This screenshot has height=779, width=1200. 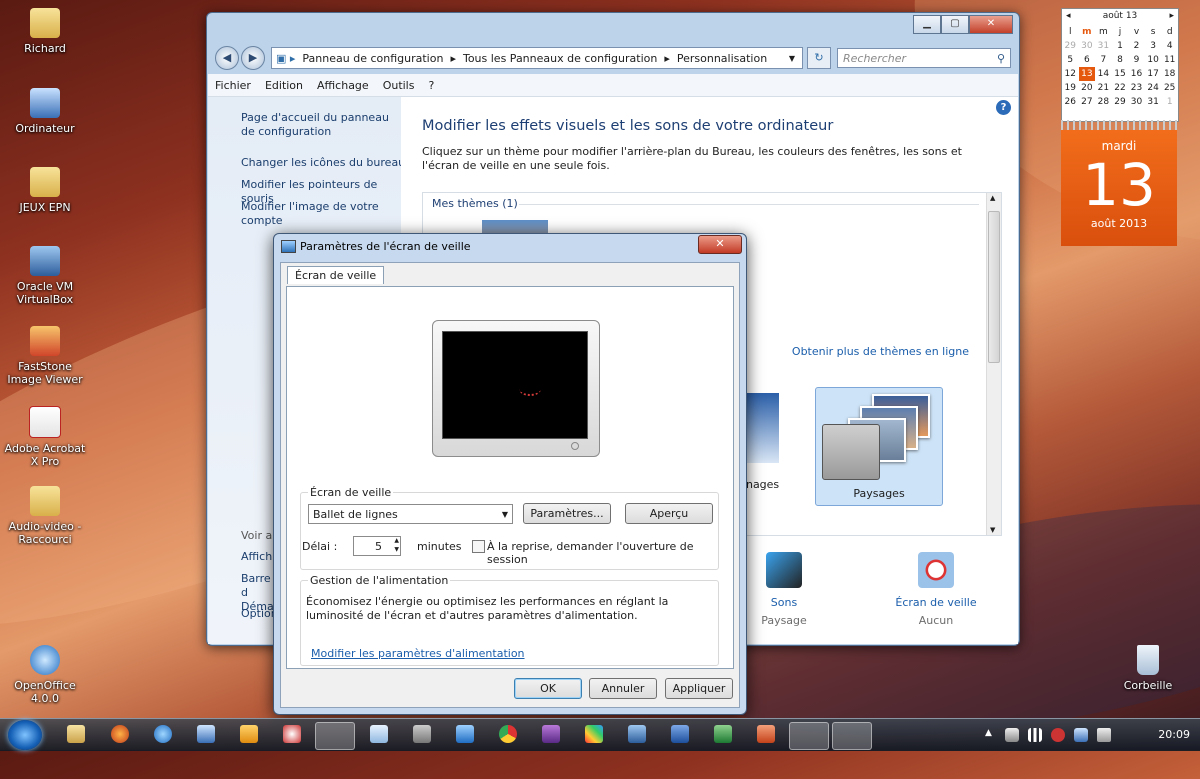 I want to click on calendar-day: 21, so click(x=1103, y=88).